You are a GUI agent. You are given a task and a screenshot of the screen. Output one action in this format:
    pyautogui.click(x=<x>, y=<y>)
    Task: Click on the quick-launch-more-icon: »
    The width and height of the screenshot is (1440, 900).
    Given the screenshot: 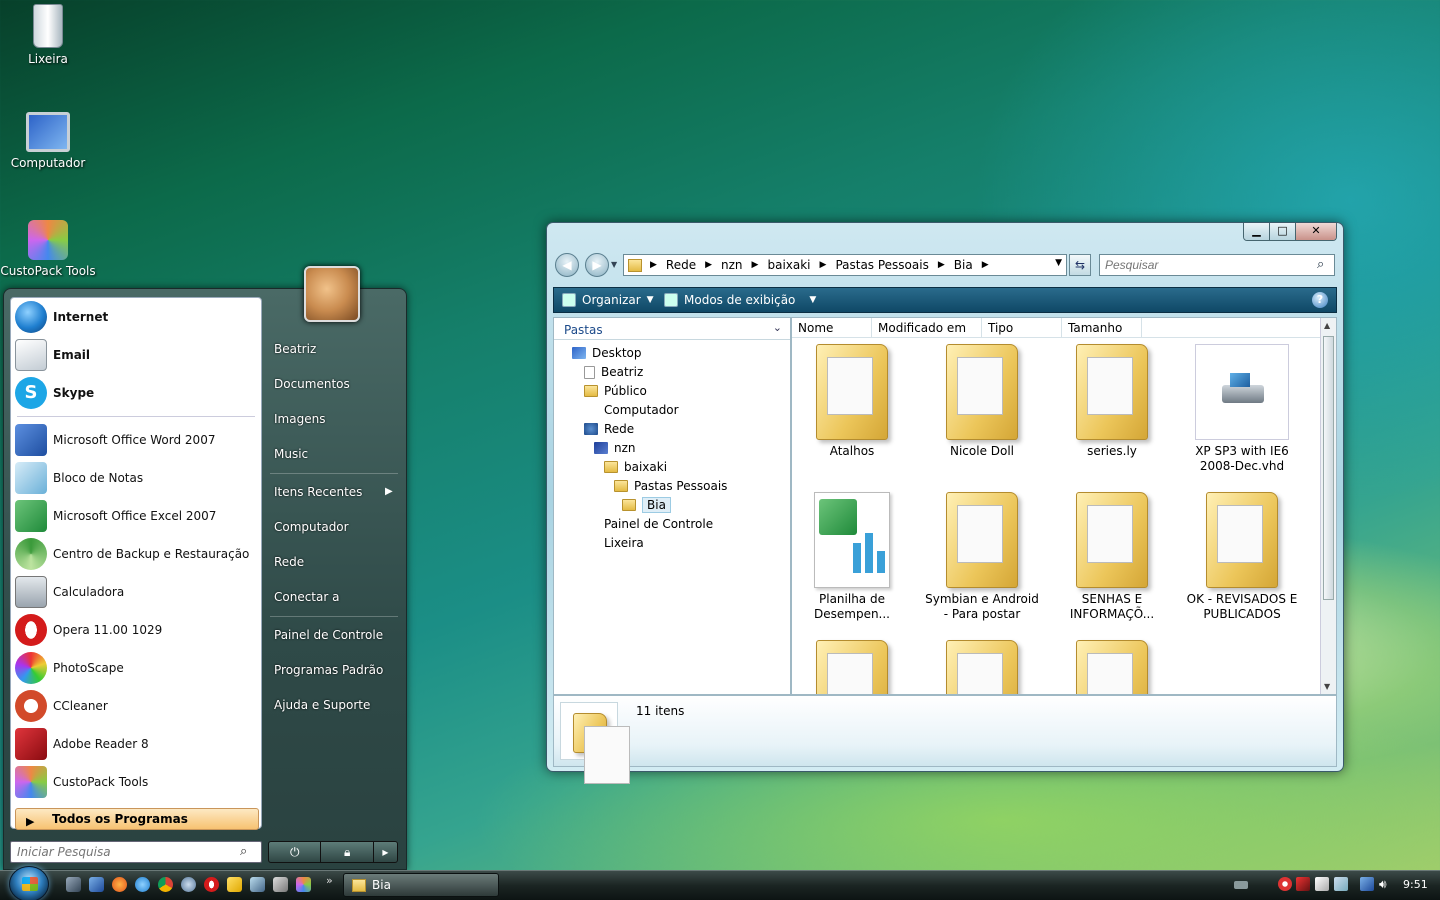 What is the action you would take?
    pyautogui.click(x=329, y=880)
    